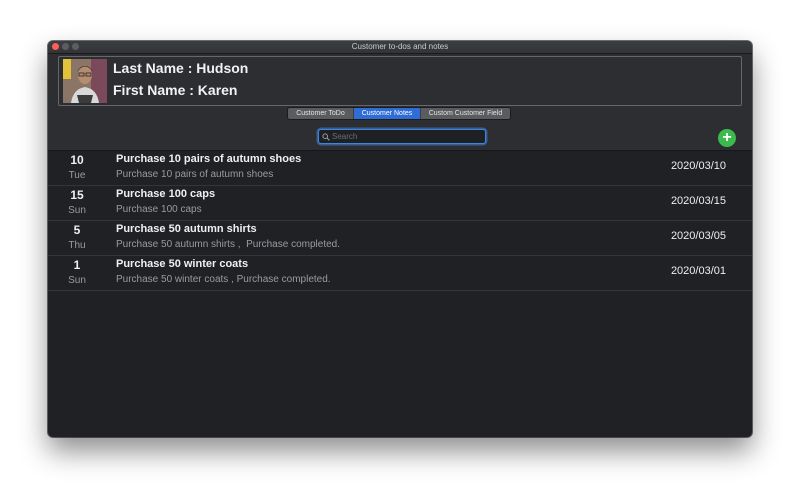 The image size is (800, 500). Describe the element at coordinates (181, 68) in the screenshot. I see `last-name-label: Last Name : Hudson` at that location.